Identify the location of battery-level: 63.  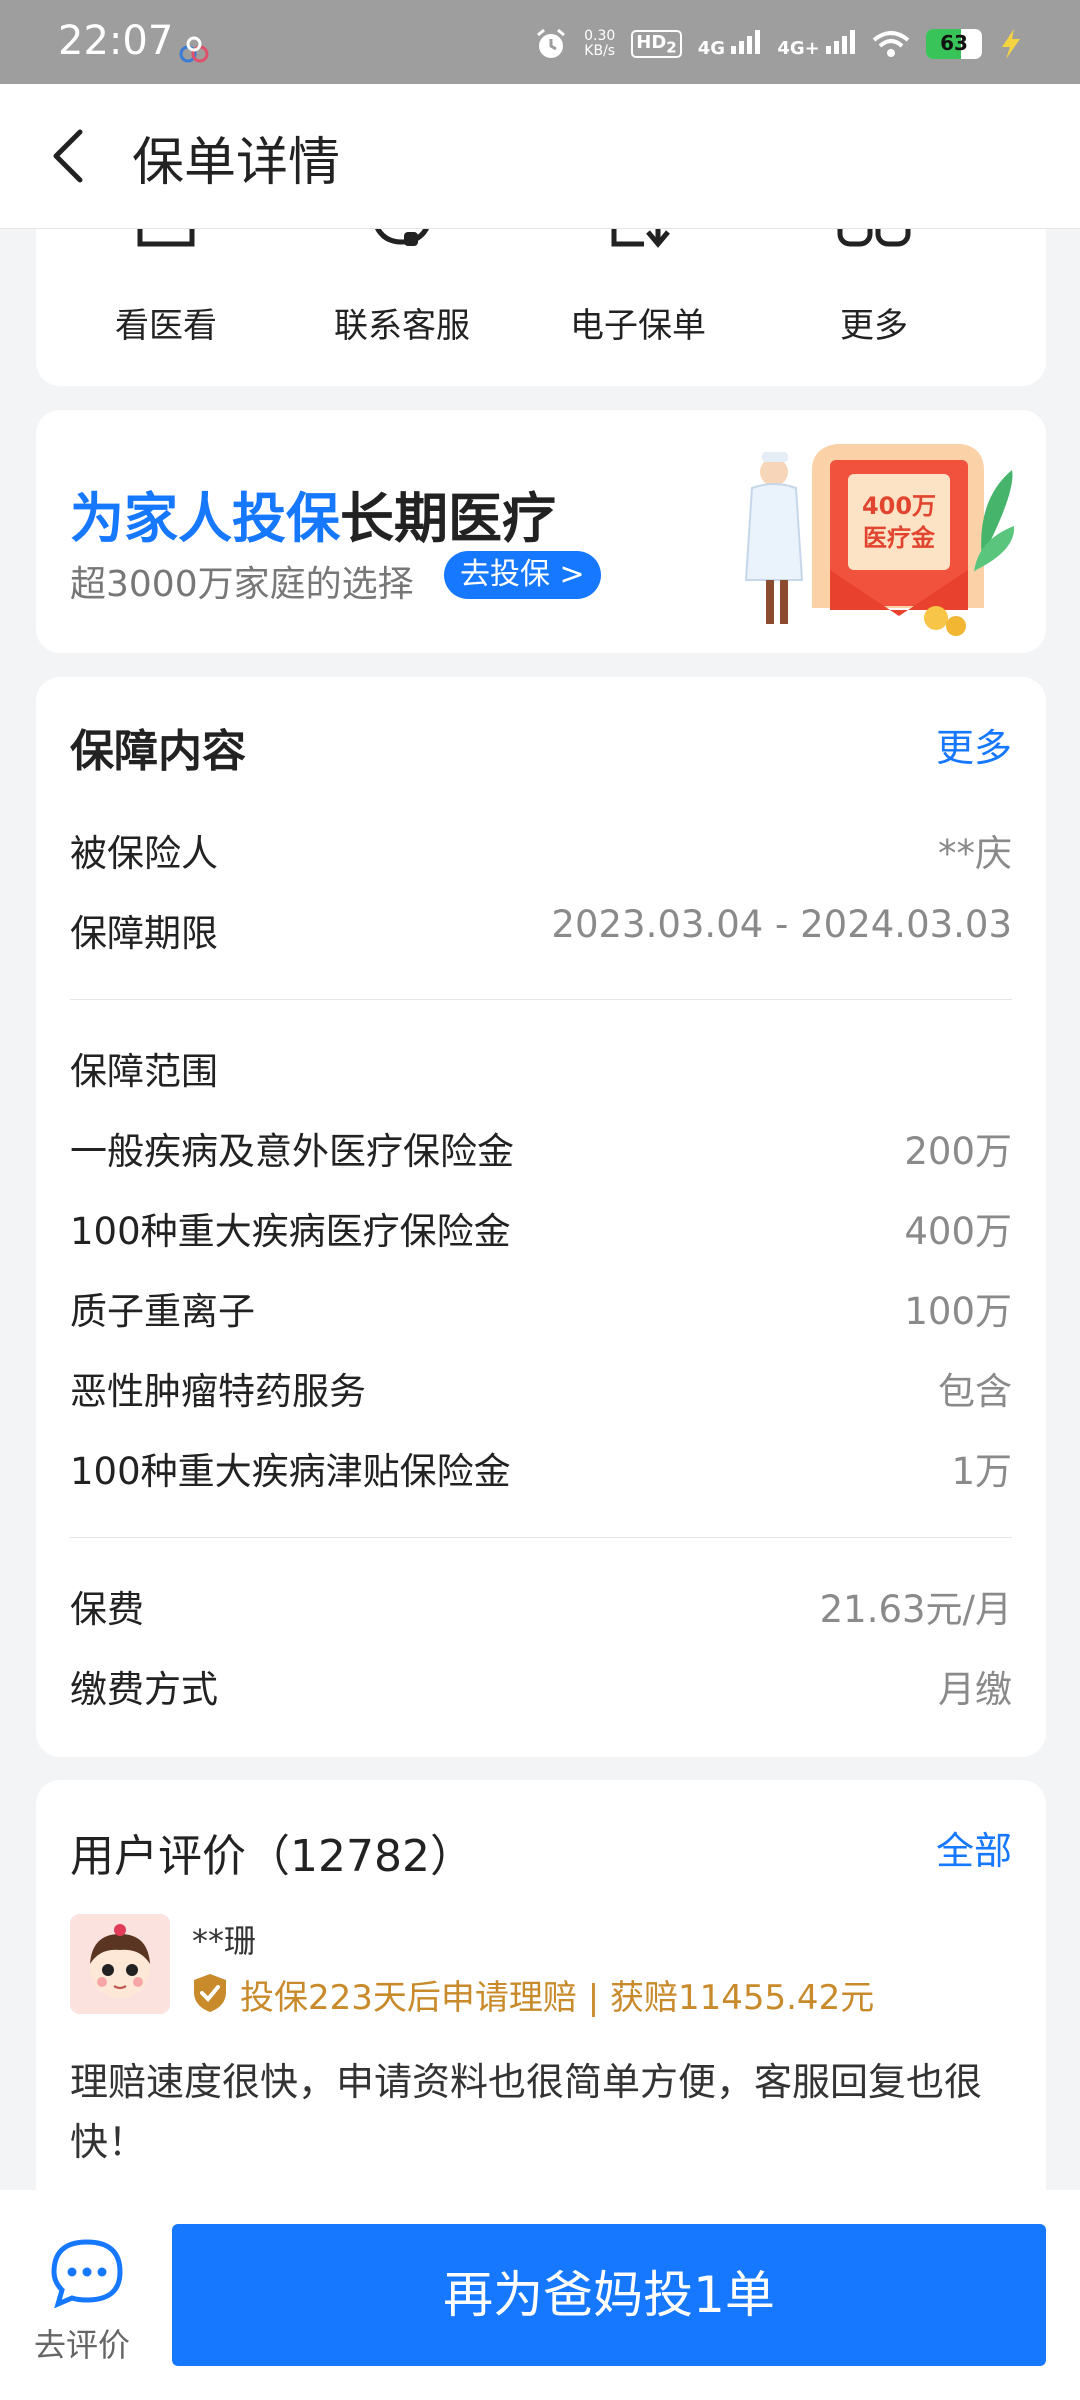
(954, 43).